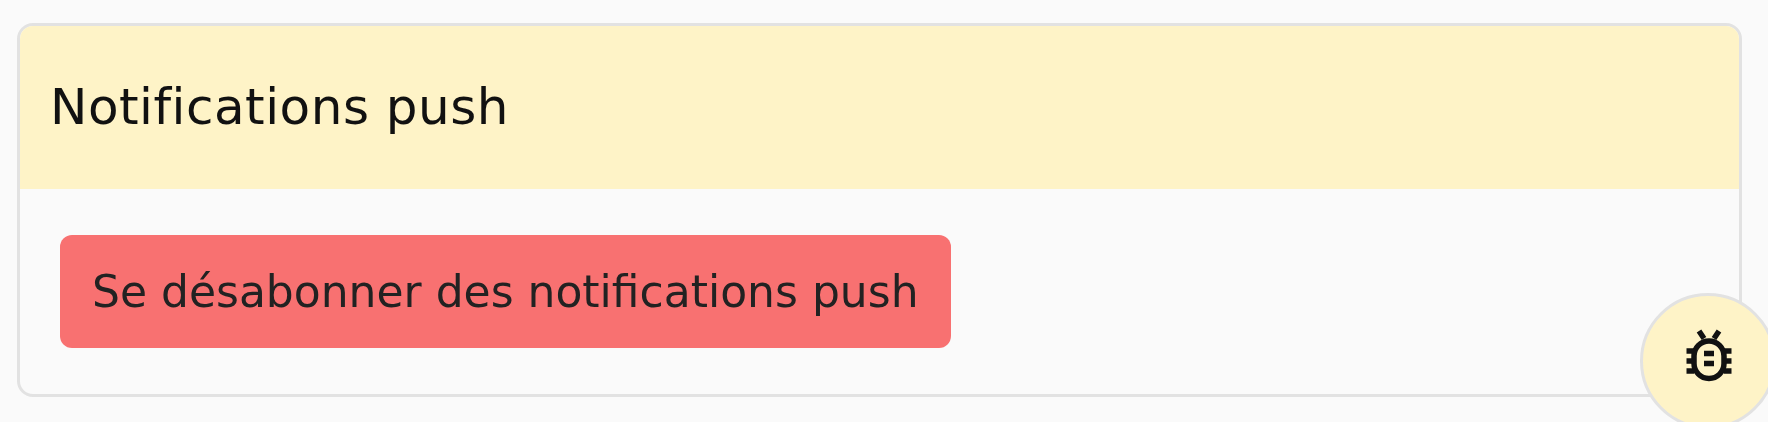 Image resolution: width=1768 pixels, height=422 pixels. Describe the element at coordinates (279, 107) in the screenshot. I see `card-title: Notifications push` at that location.